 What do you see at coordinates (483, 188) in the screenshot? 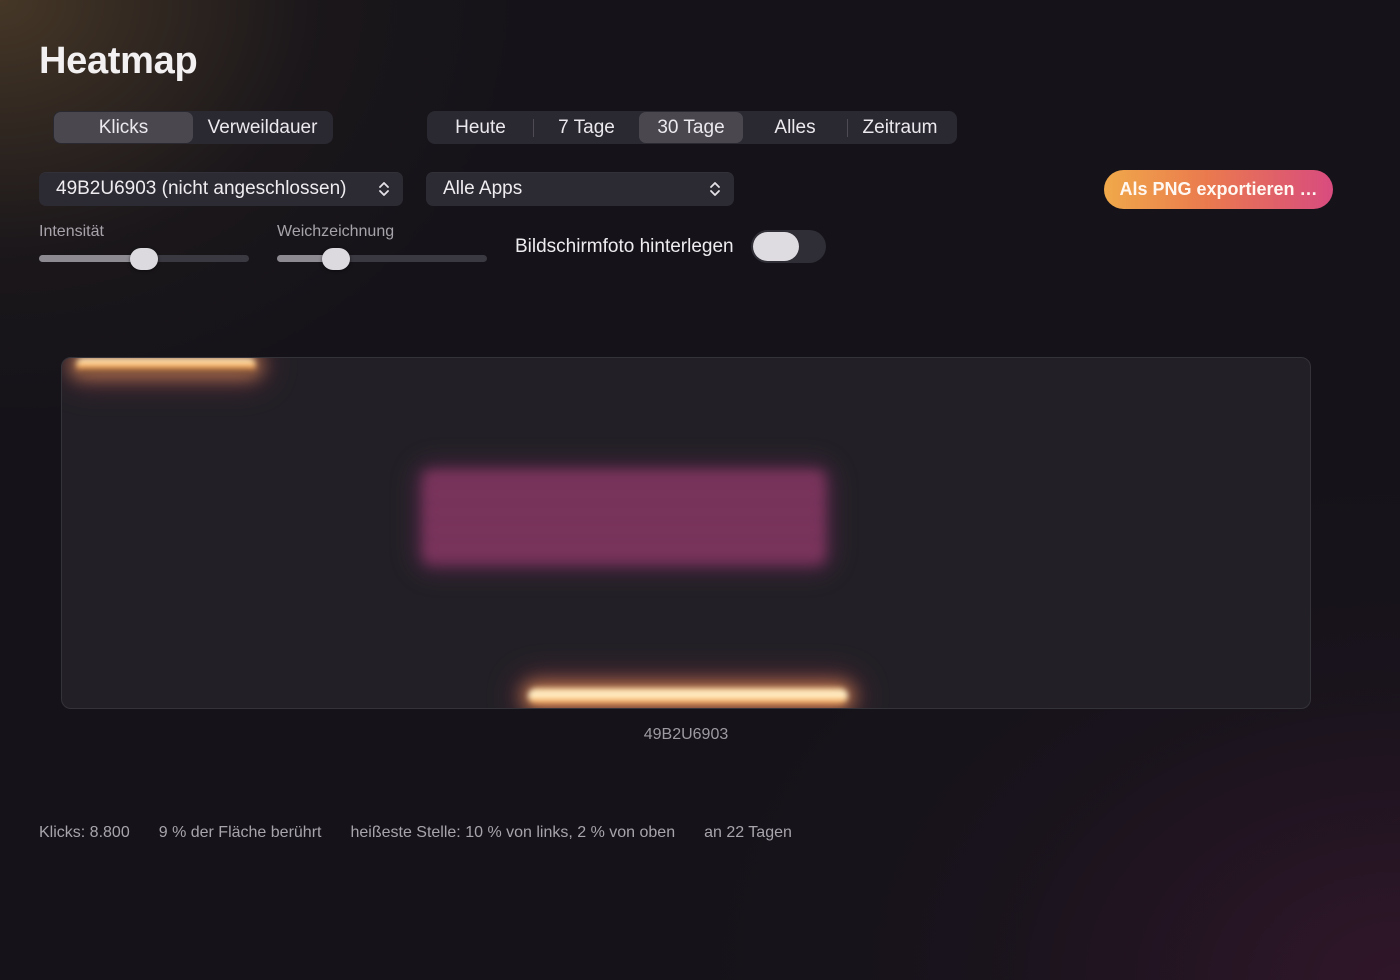
I see `app-select-value: Alle Apps` at bounding box center [483, 188].